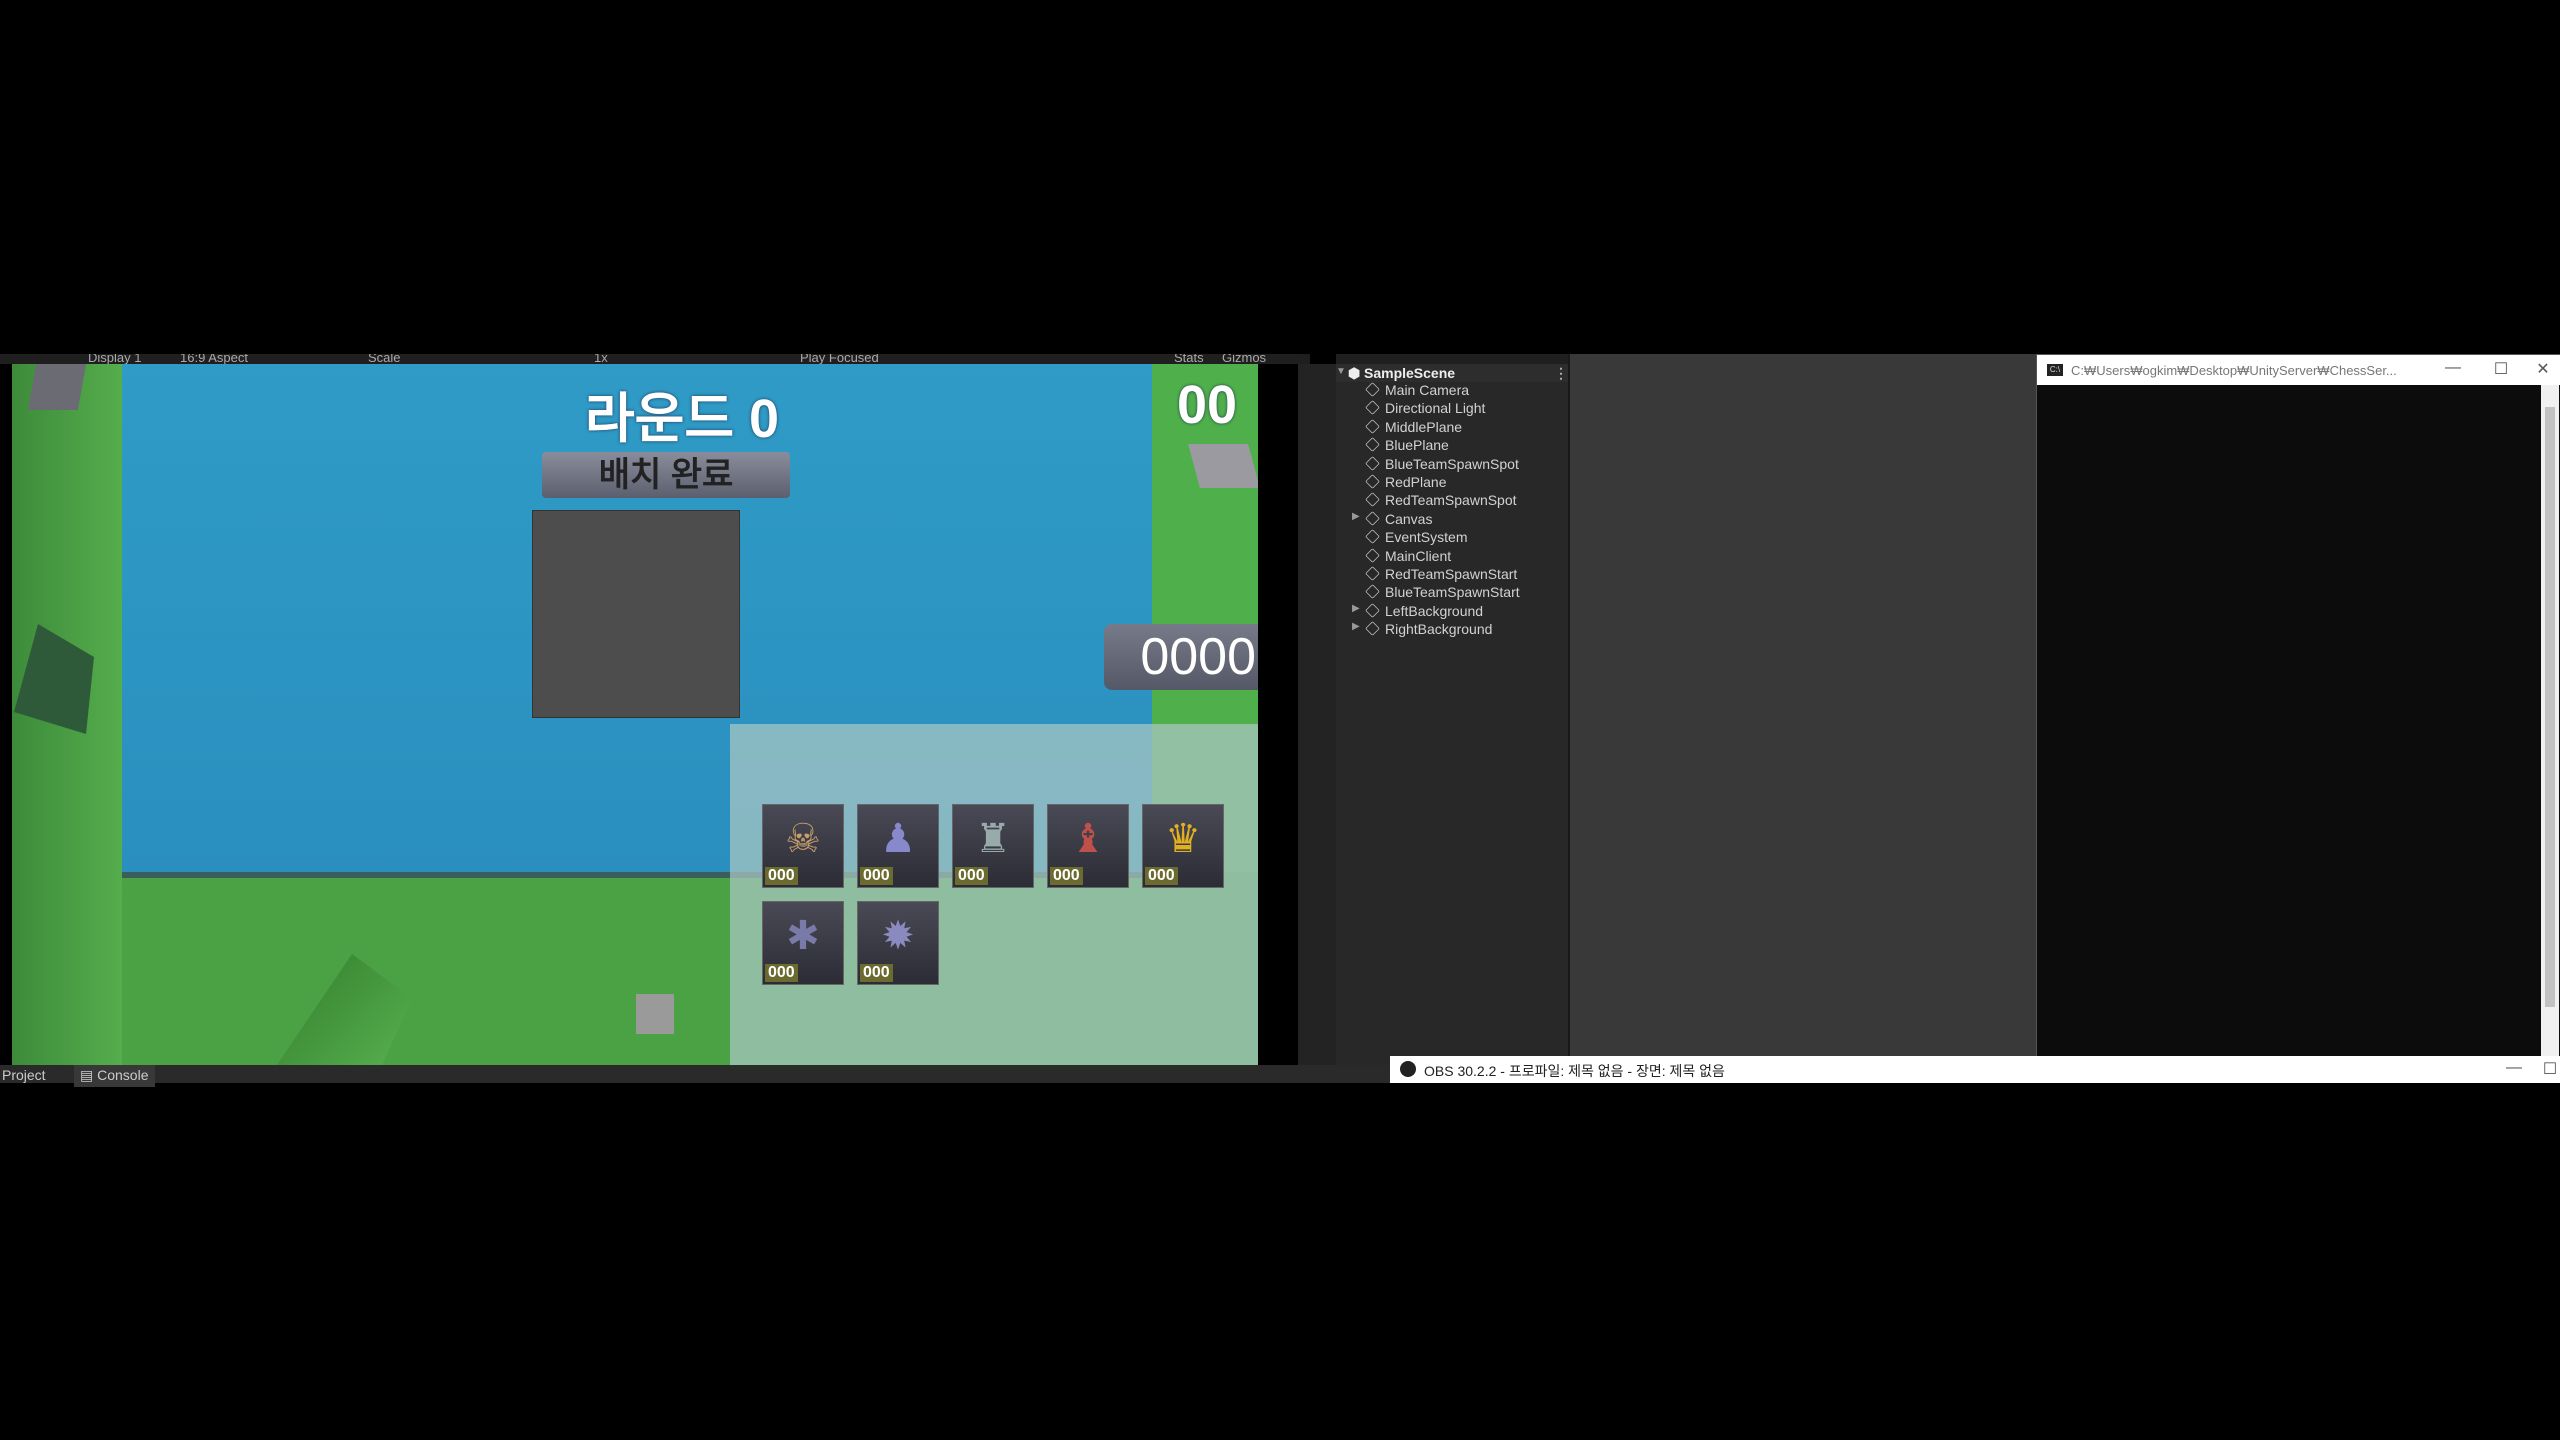  I want to click on placement-complete-button: 배치 완료, so click(666, 475).